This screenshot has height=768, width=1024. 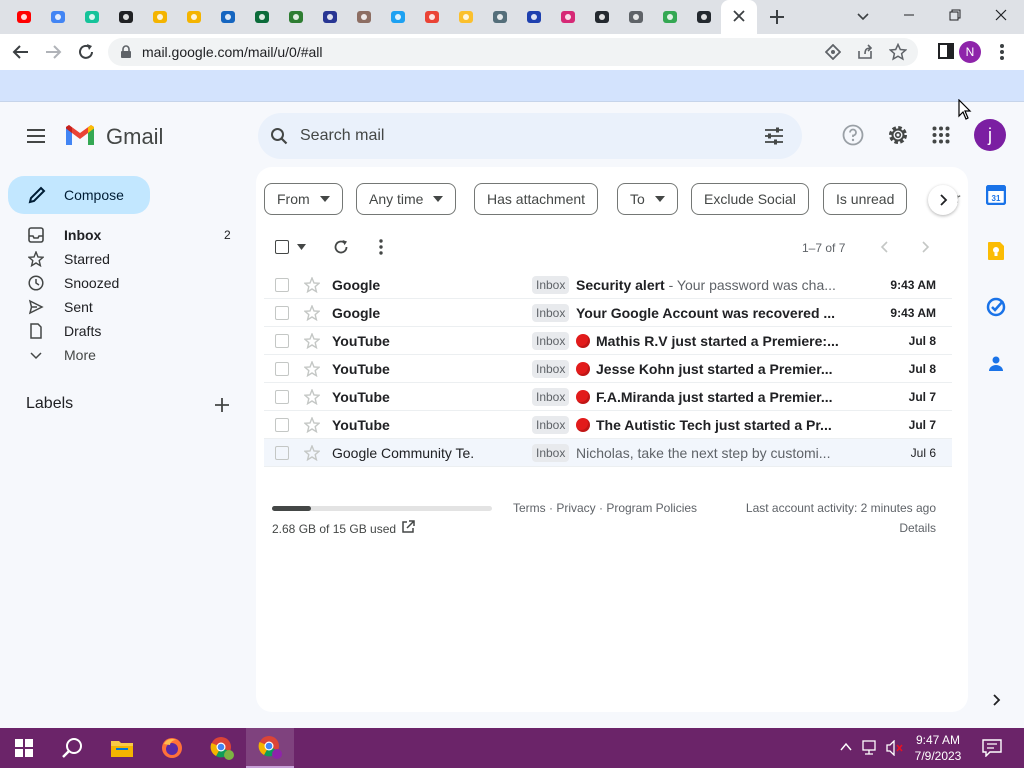 What do you see at coordinates (21, 52) in the screenshot?
I see `back-icon` at bounding box center [21, 52].